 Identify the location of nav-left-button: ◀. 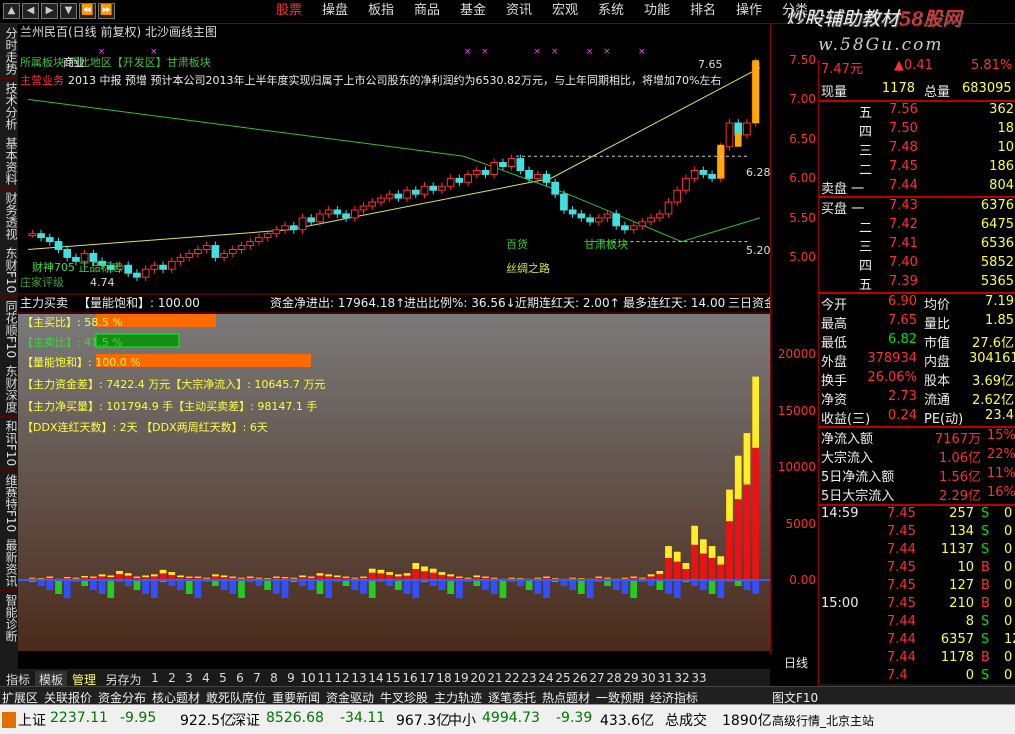
(30, 11).